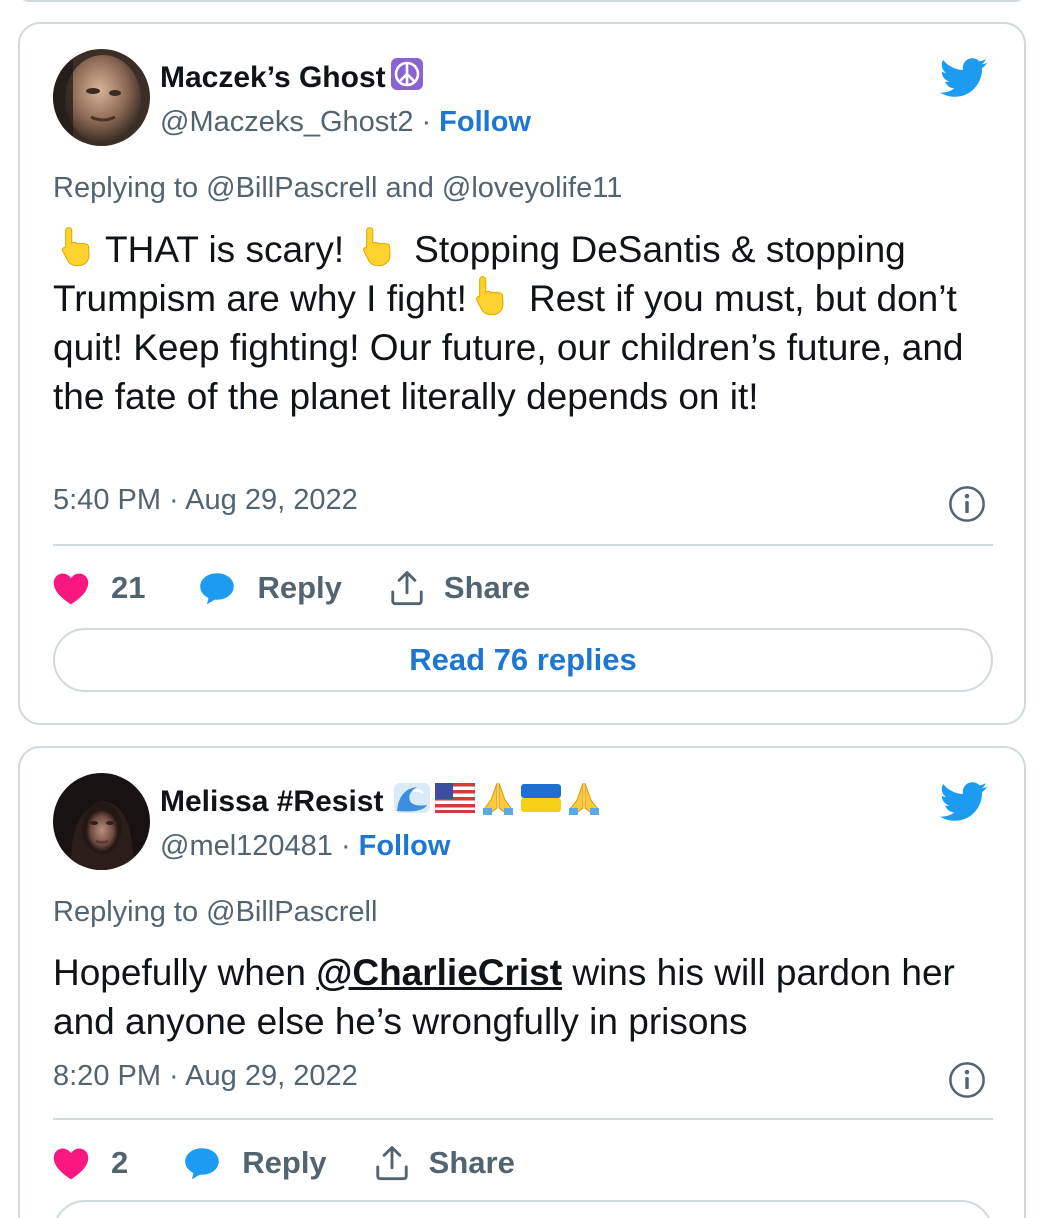 This screenshot has height=1218, width=1050. What do you see at coordinates (455, 801) in the screenshot?
I see `us-flag-icon` at bounding box center [455, 801].